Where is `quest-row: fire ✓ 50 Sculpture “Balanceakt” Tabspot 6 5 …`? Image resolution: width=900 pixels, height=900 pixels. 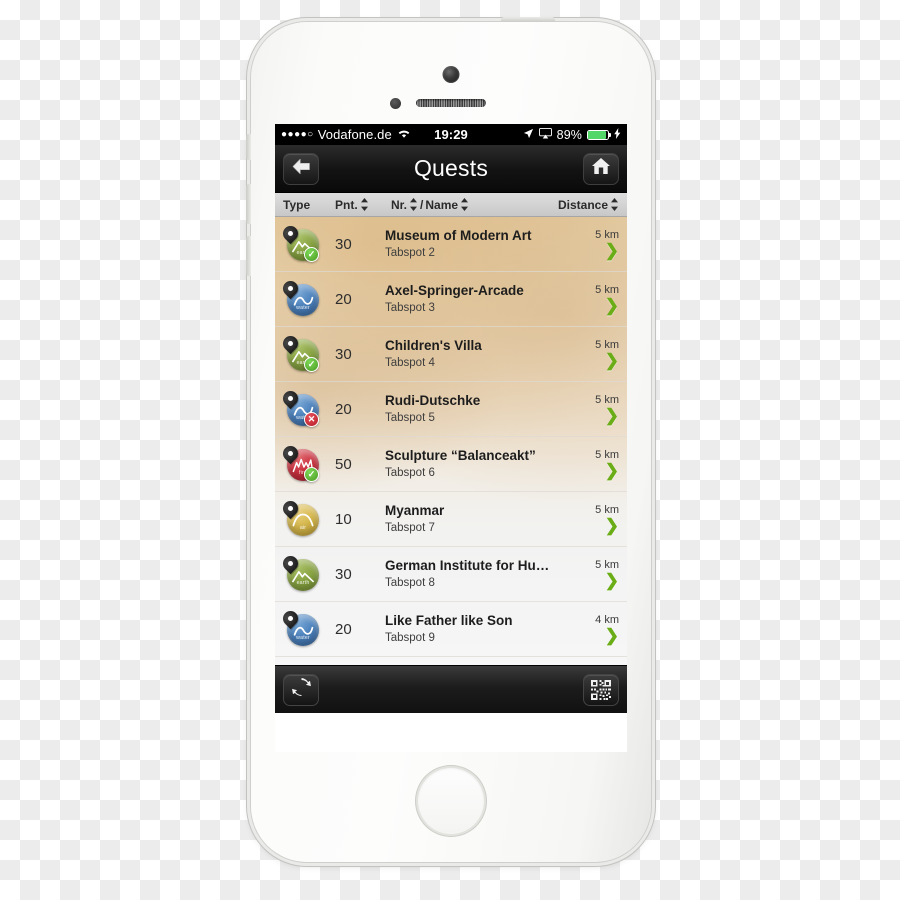 quest-row: fire ✓ 50 Sculpture “Balanceakt” Tabspot 6 5 … is located at coordinates (451, 464).